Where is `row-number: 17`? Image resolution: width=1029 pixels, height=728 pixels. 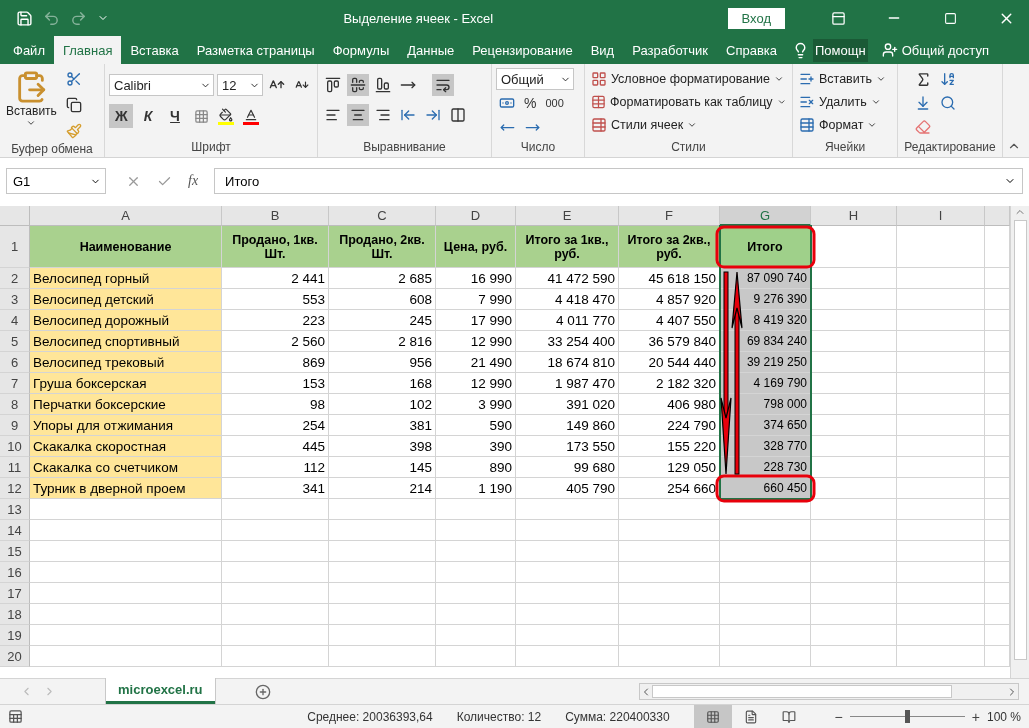
row-number: 17 is located at coordinates (15, 593).